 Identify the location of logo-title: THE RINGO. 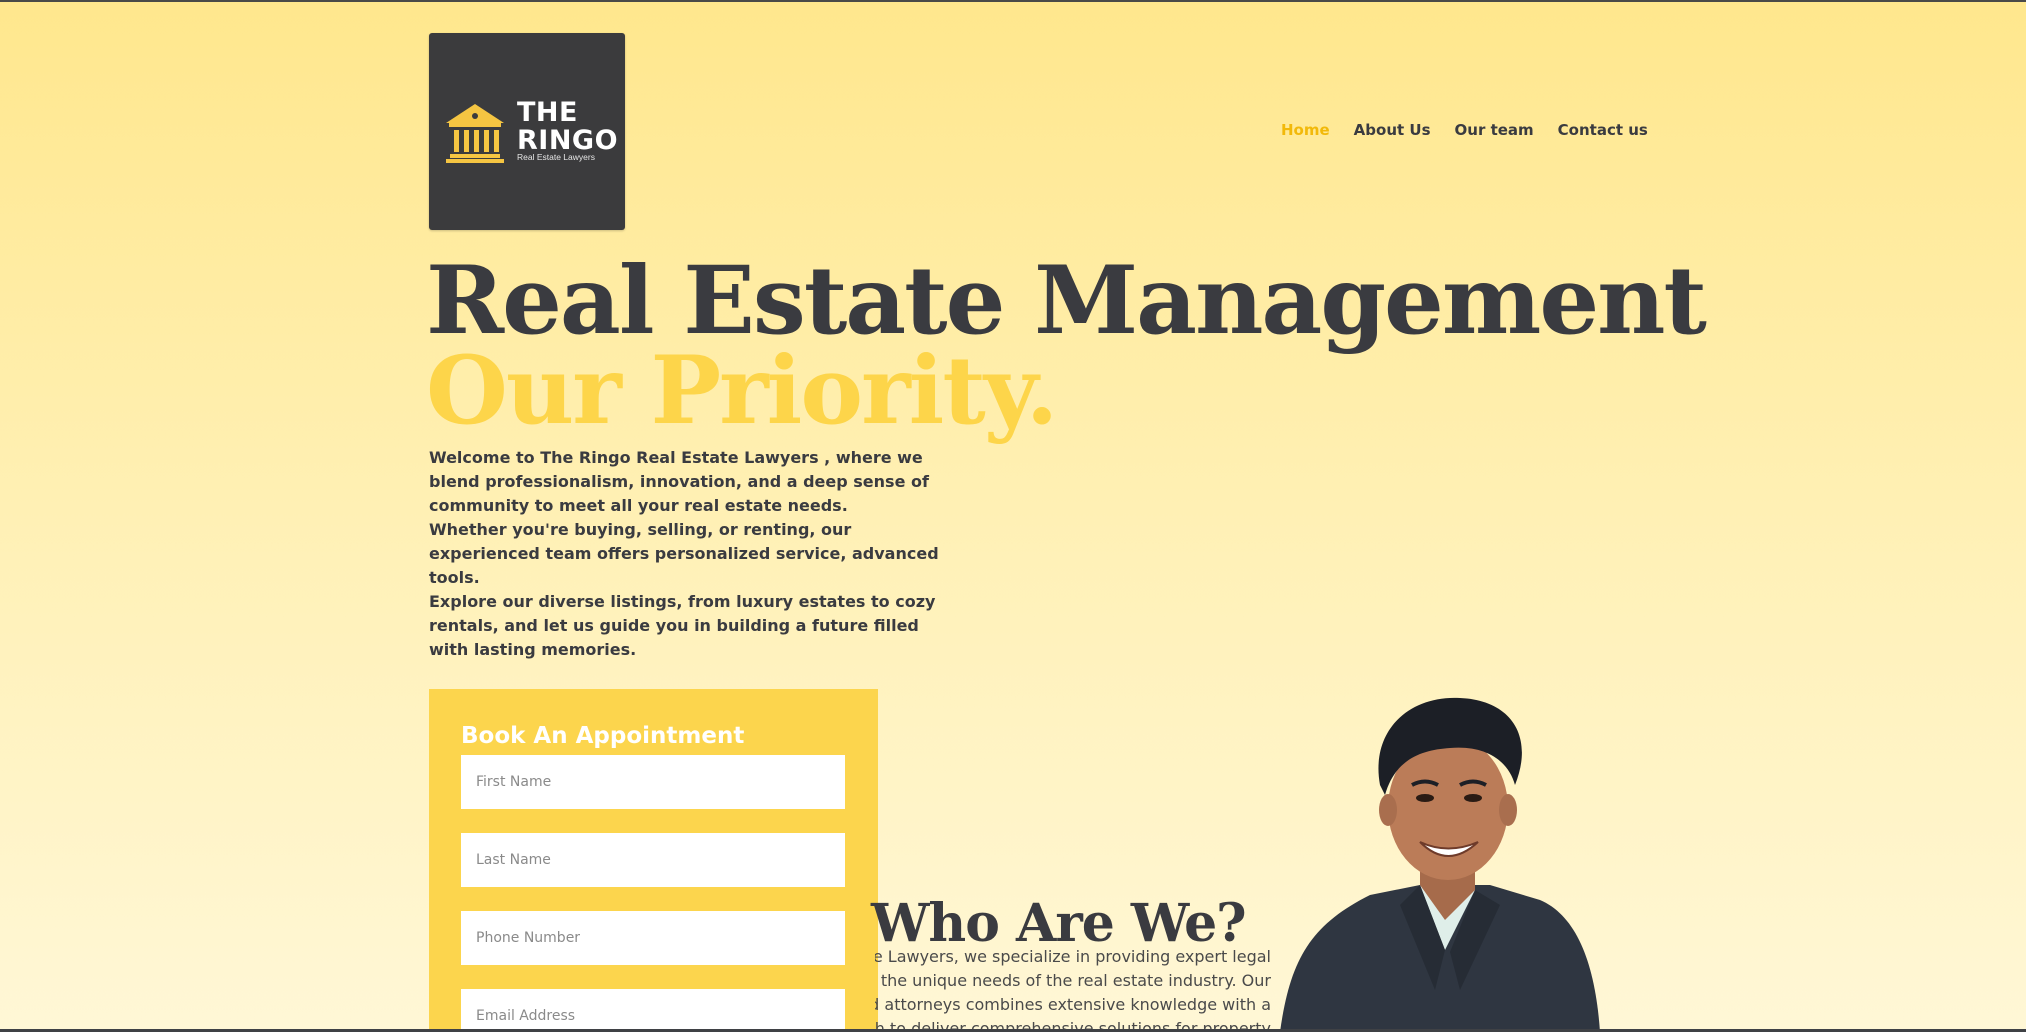
(567, 127).